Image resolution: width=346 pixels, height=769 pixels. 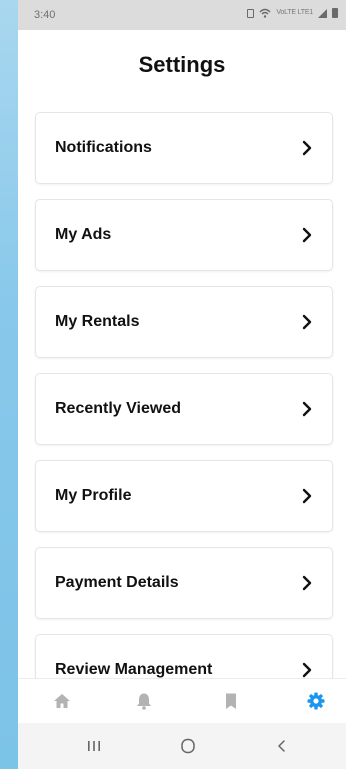 I want to click on settings-item-my-ads: My Ads, so click(x=184, y=235).